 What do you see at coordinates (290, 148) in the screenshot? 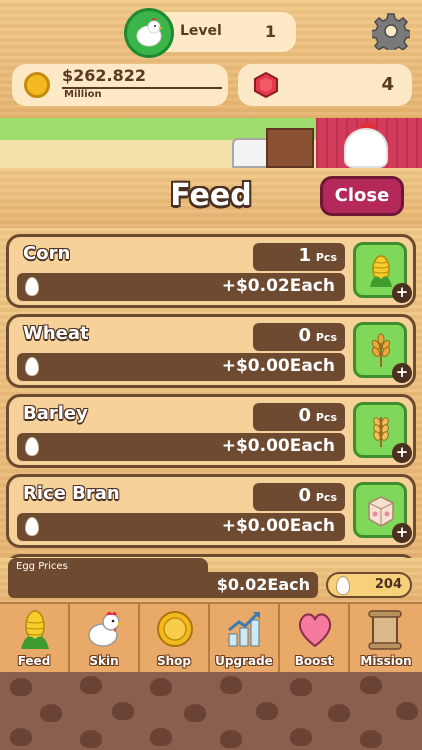
I see `truck-cargo` at bounding box center [290, 148].